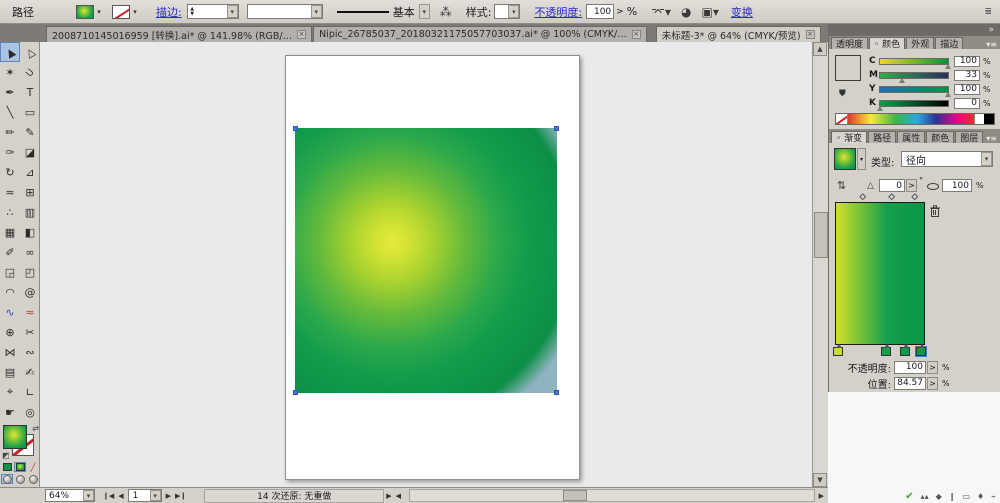 Image resolution: width=1000 pixels, height=503 pixels. What do you see at coordinates (850, 43) in the screenshot?
I see `tab-透明度: 透明度` at bounding box center [850, 43].